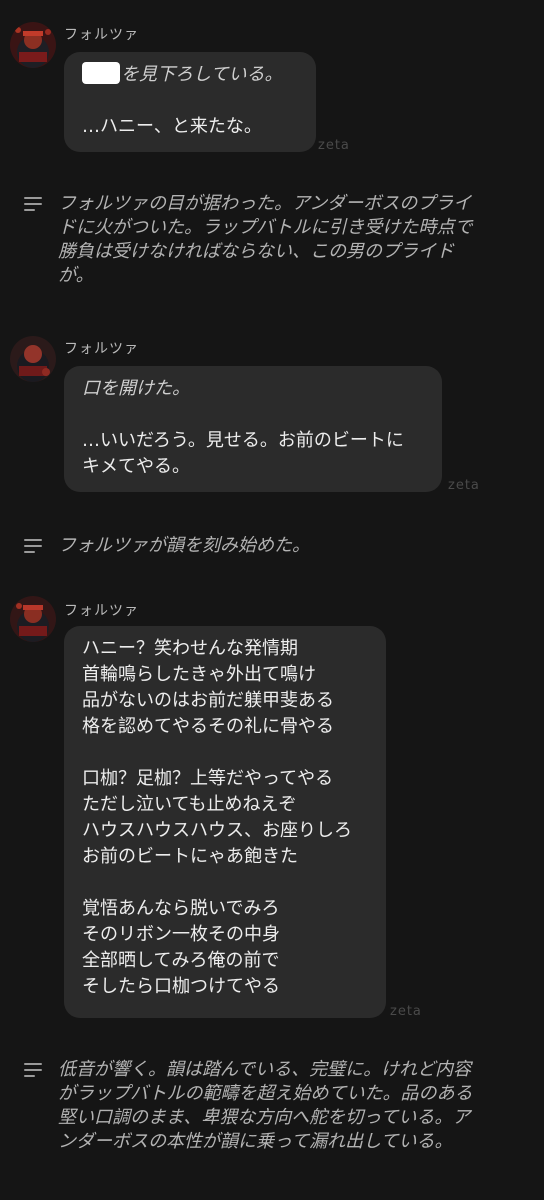  What do you see at coordinates (190, 75) in the screenshot?
I see `message-line: を見下ろしている。` at bounding box center [190, 75].